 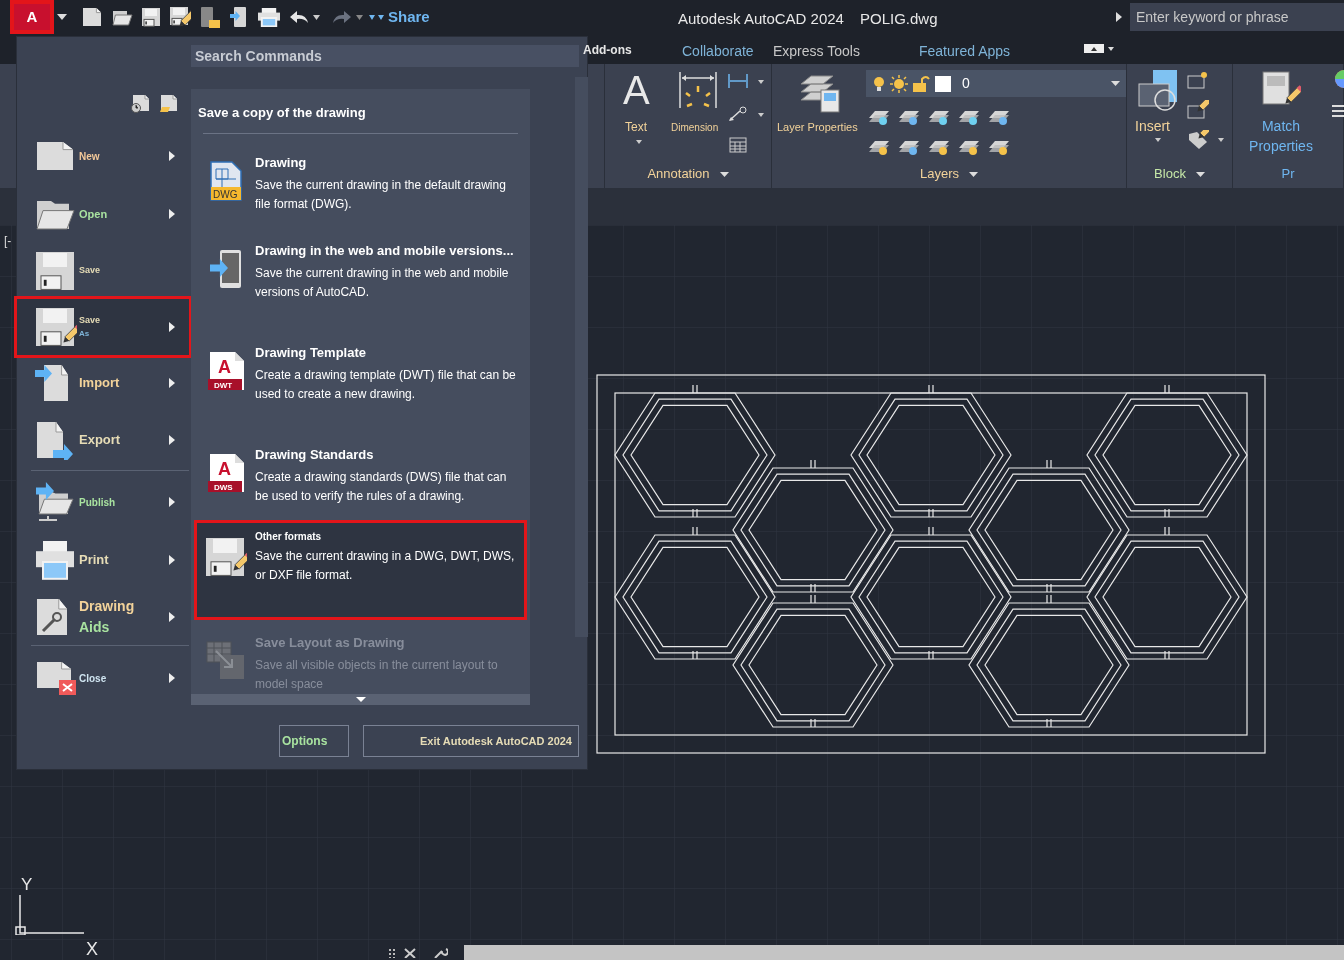 What do you see at coordinates (103, 214) in the screenshot?
I see `application-menu-item: Open` at bounding box center [103, 214].